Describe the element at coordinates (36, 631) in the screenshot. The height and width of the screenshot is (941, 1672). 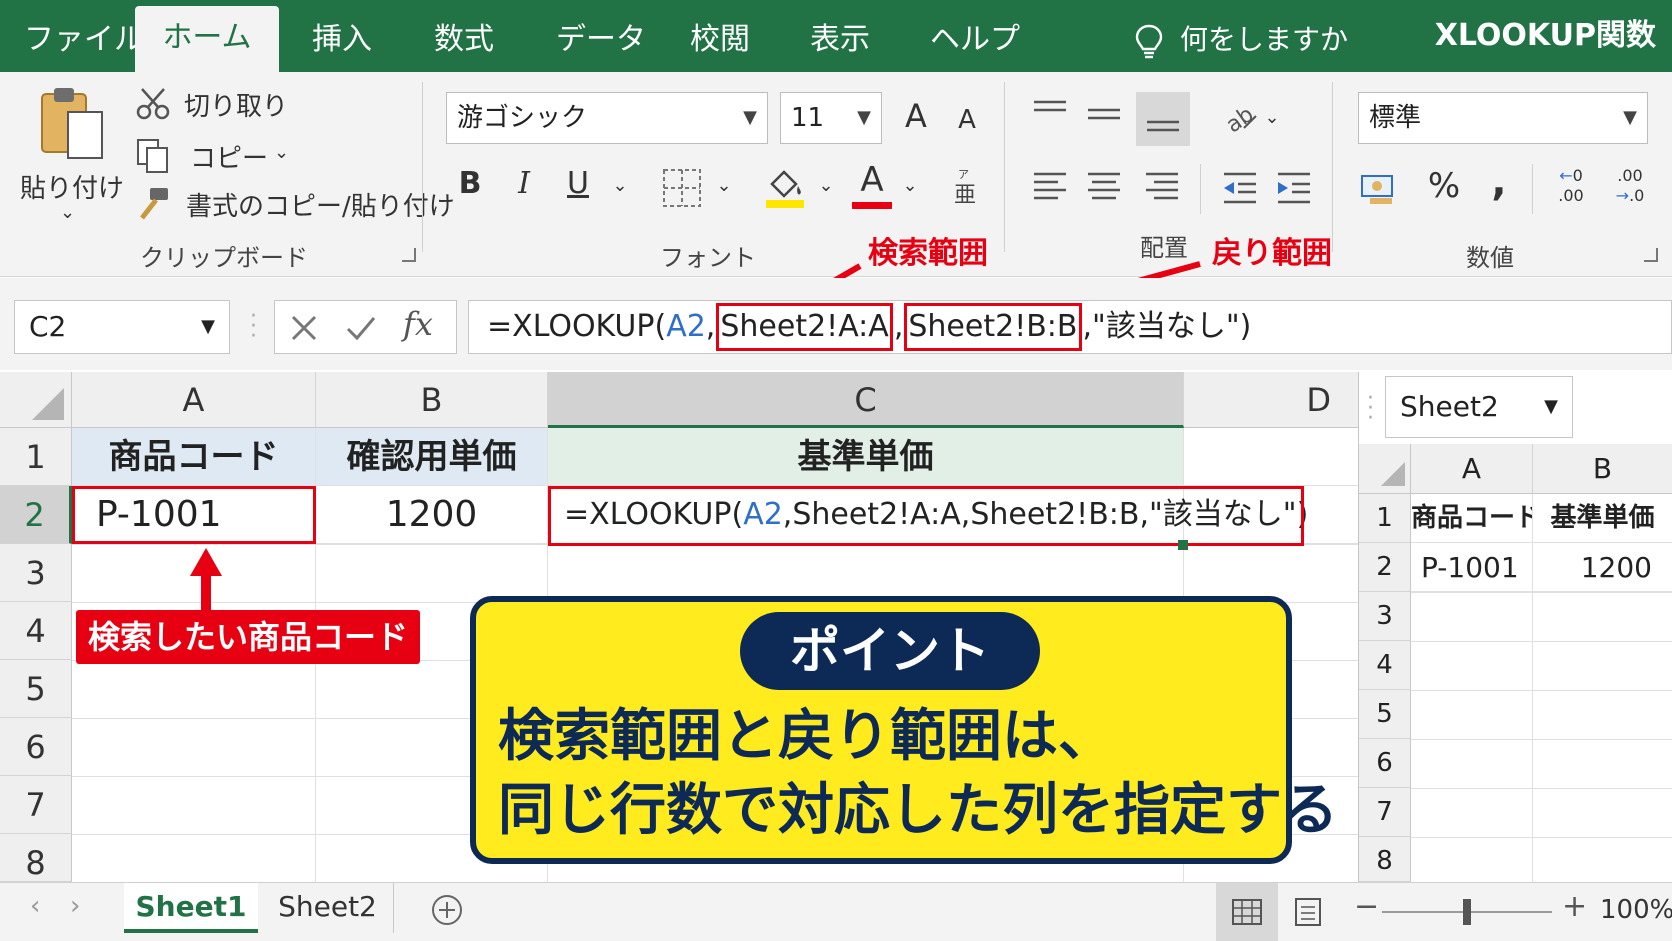
I see `row-header-4: 4` at that location.